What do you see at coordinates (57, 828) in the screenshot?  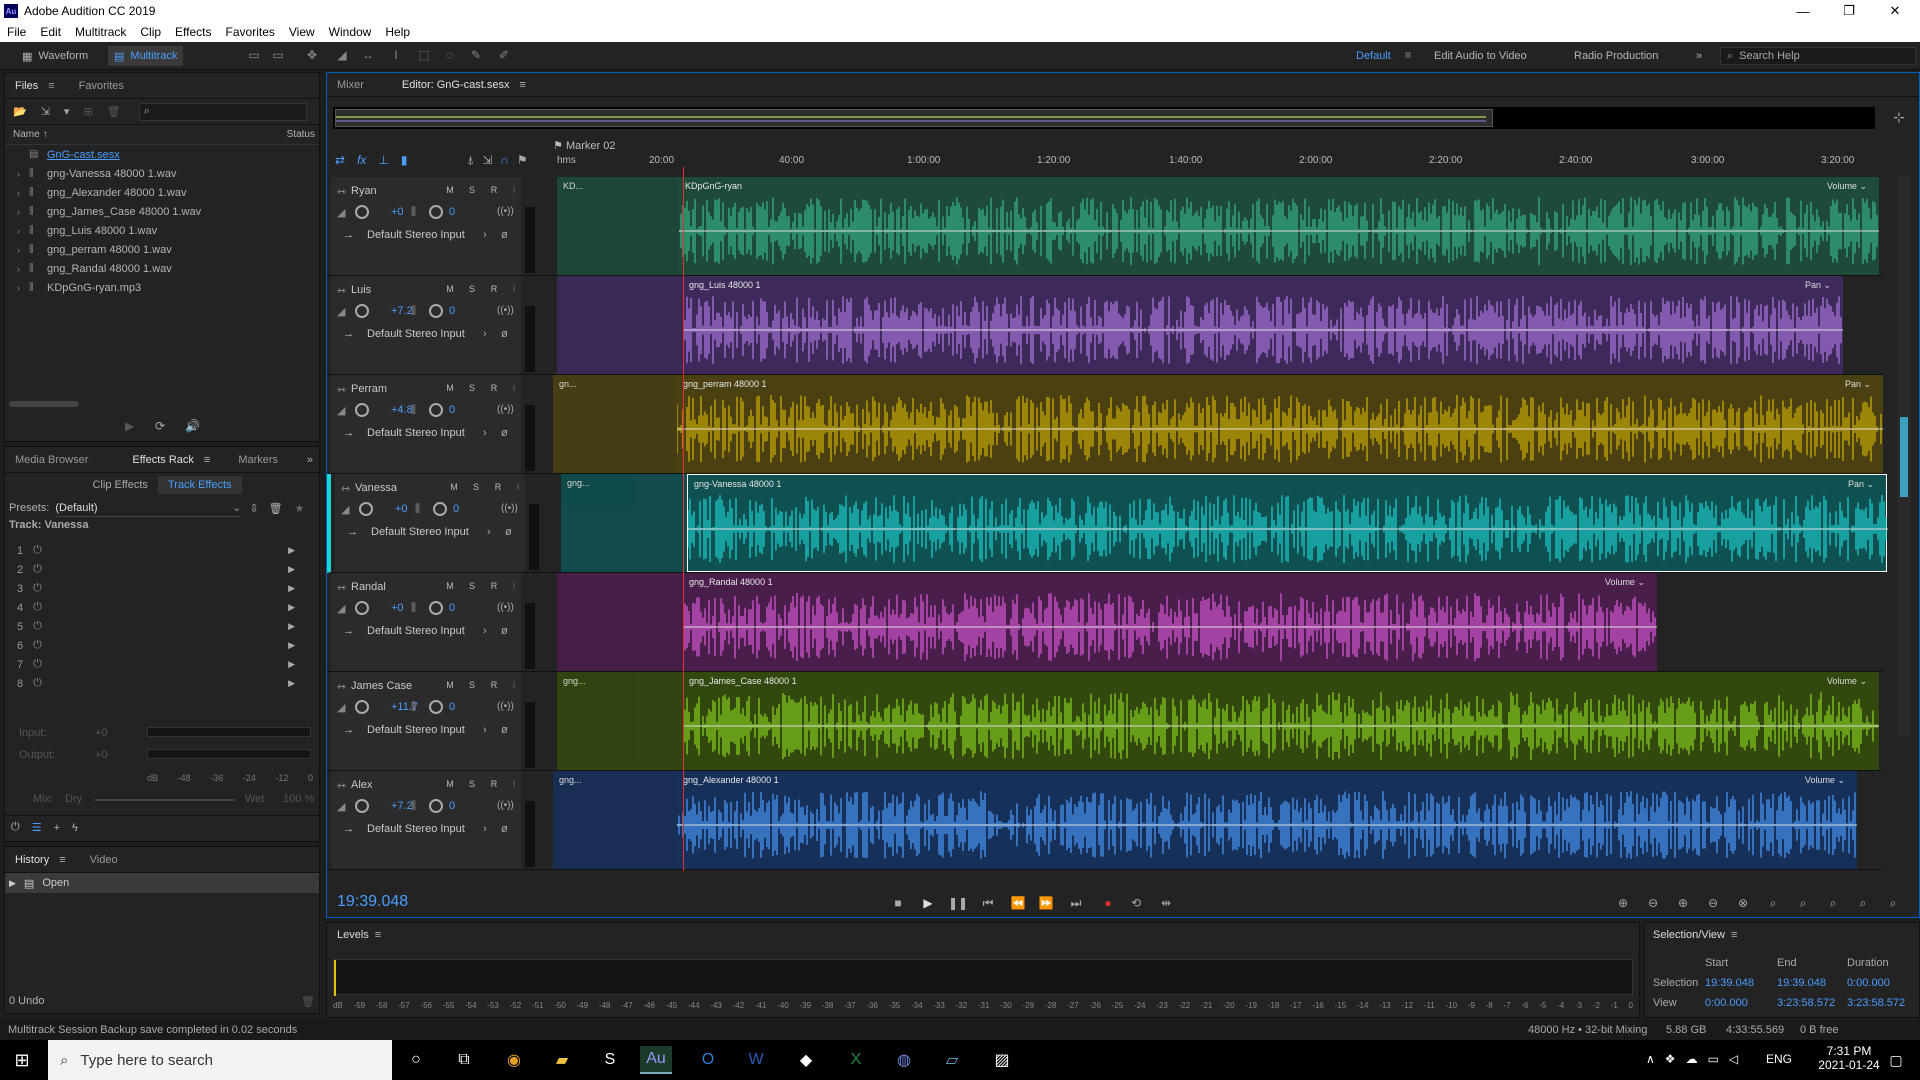 I see `insert-icon: +` at bounding box center [57, 828].